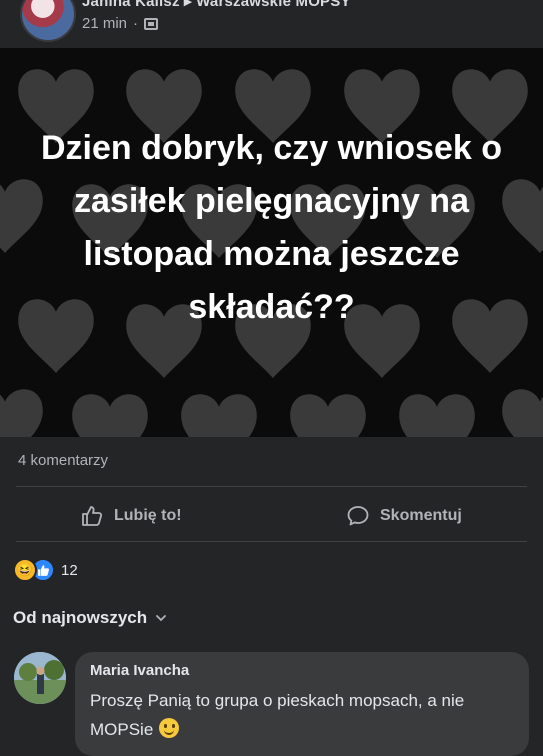 The height and width of the screenshot is (756, 543). Describe the element at coordinates (104, 23) in the screenshot. I see `post-time: 21 min` at that location.